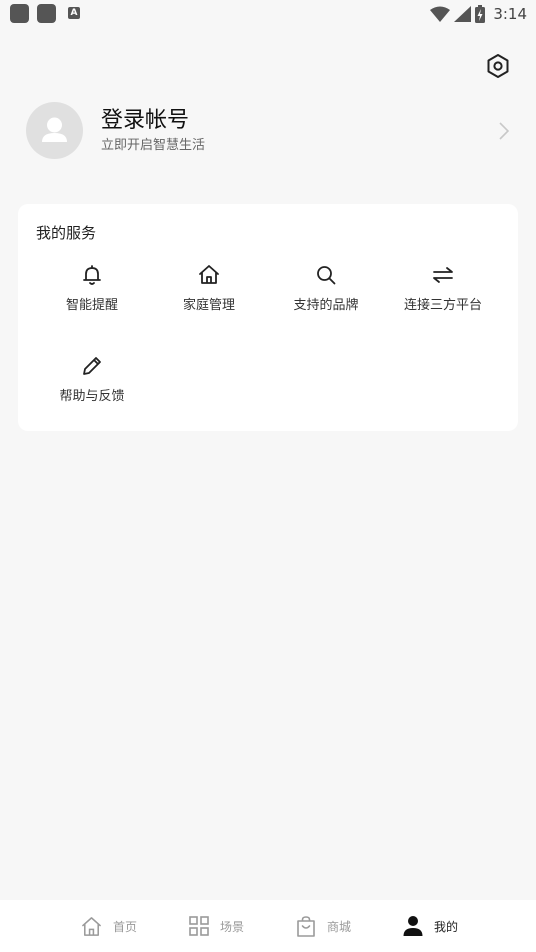 The width and height of the screenshot is (536, 952). What do you see at coordinates (463, 14) in the screenshot?
I see `signal-icon` at bounding box center [463, 14].